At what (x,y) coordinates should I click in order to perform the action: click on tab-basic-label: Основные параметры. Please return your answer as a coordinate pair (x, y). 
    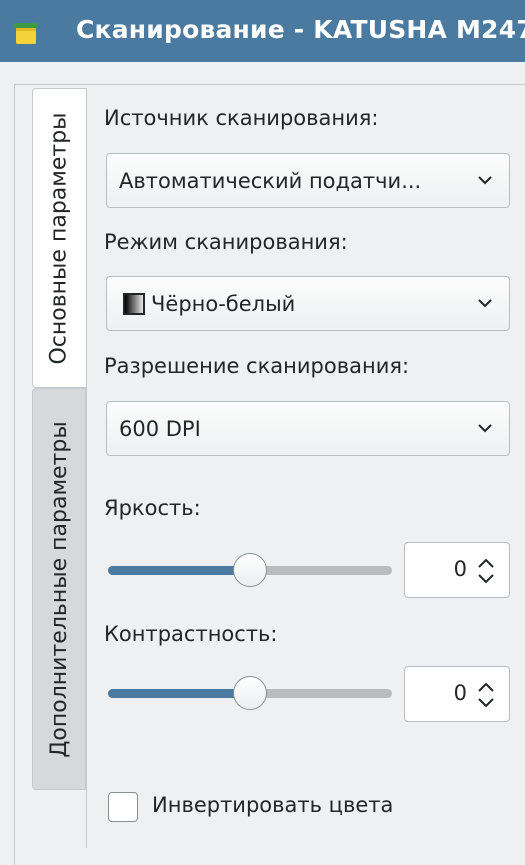
    Looking at the image, I should click on (60, 238).